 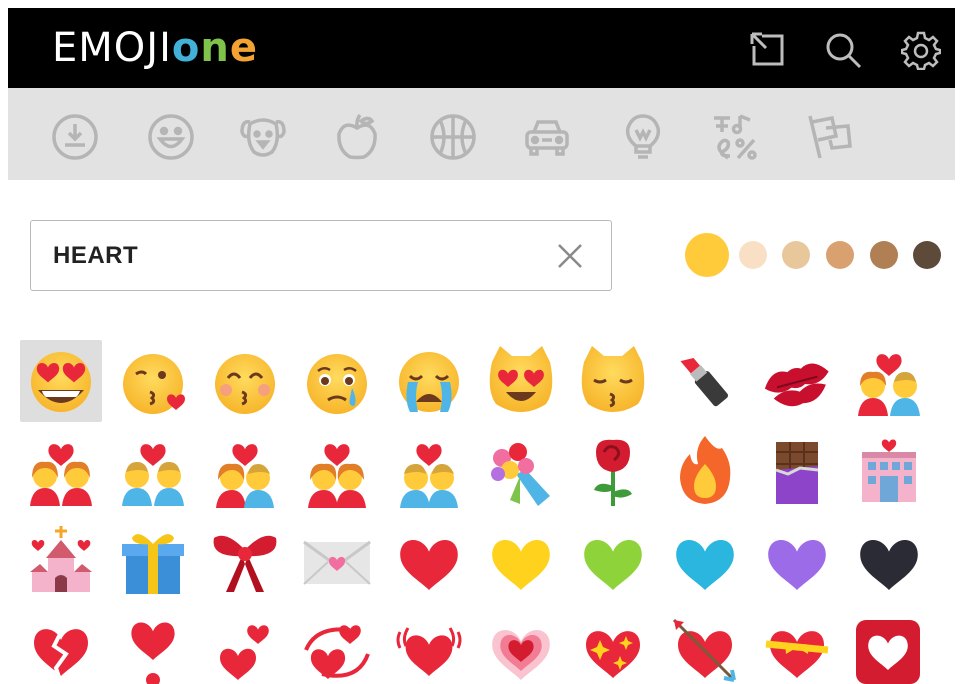 What do you see at coordinates (889, 561) in the screenshot?
I see `emoji-black-heart` at bounding box center [889, 561].